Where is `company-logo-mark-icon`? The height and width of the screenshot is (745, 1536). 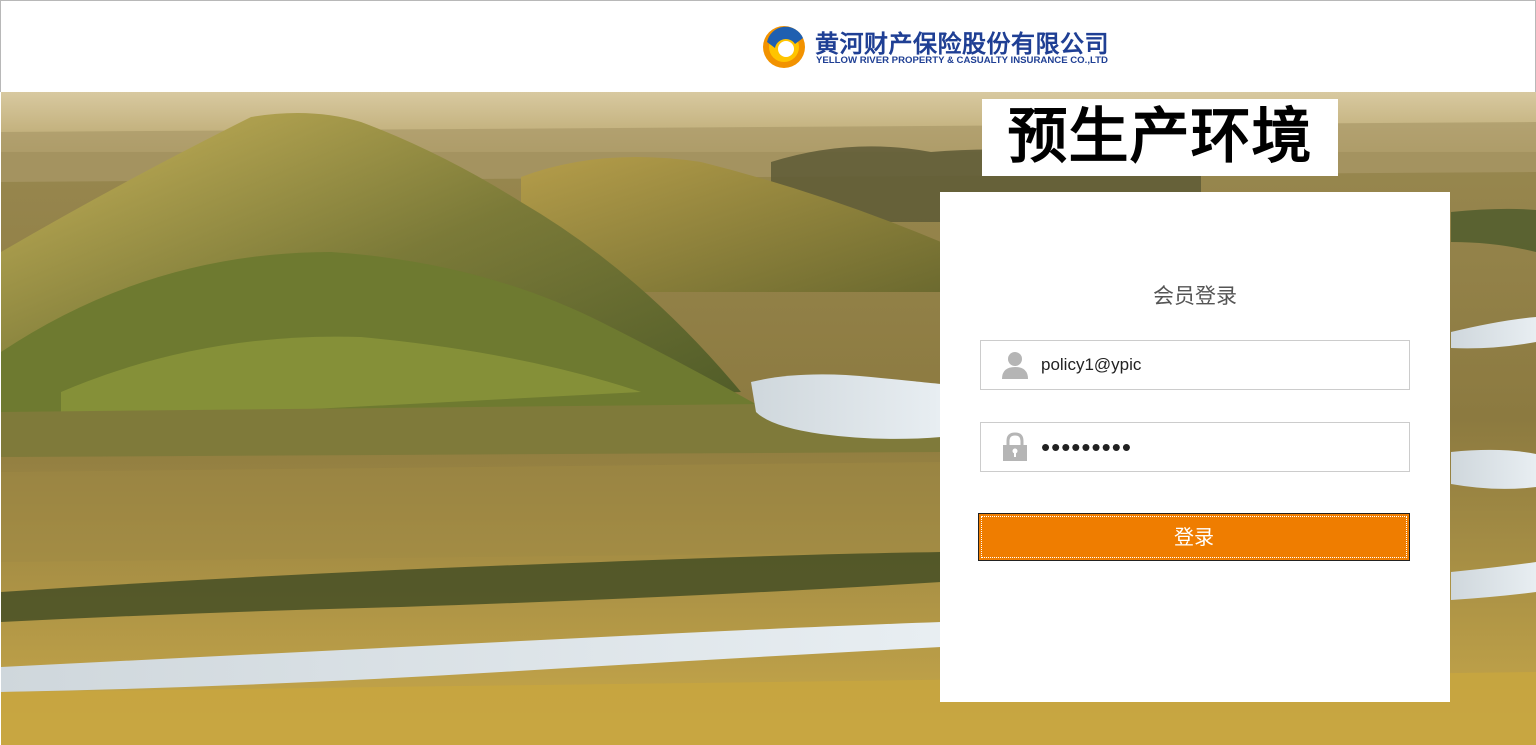 company-logo-mark-icon is located at coordinates (784, 47).